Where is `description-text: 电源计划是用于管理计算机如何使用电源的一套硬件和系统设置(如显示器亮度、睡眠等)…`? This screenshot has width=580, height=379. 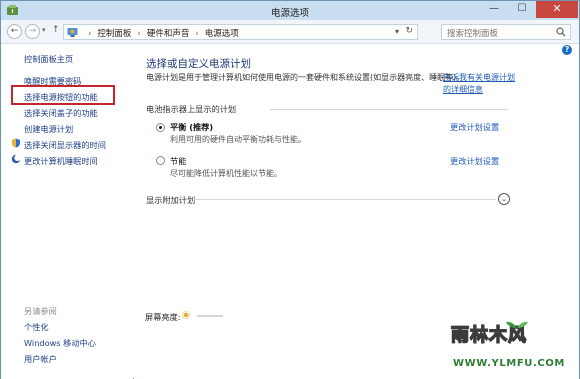
description-text: 电源计划是用于管理计算机如何使用电源的一套硬件和系统设置(如显示器亮度、睡眠等)… is located at coordinates (305, 77).